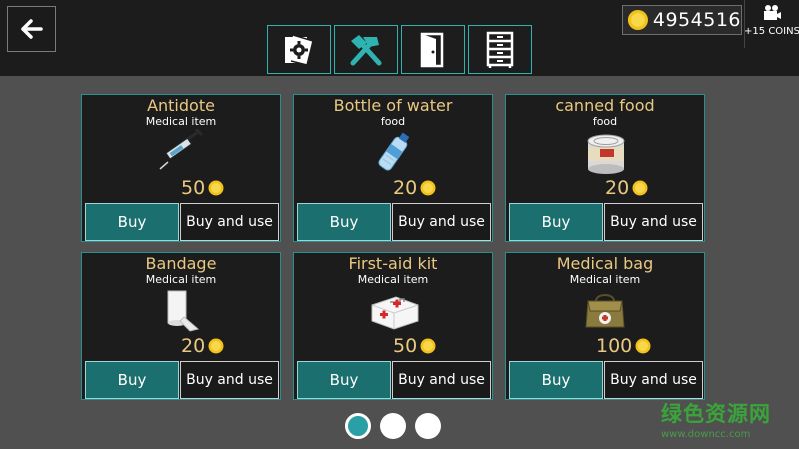 The height and width of the screenshot is (449, 799). I want to click on shop-item-card: canned food food 20 Buy Buy and use, so click(605, 168).